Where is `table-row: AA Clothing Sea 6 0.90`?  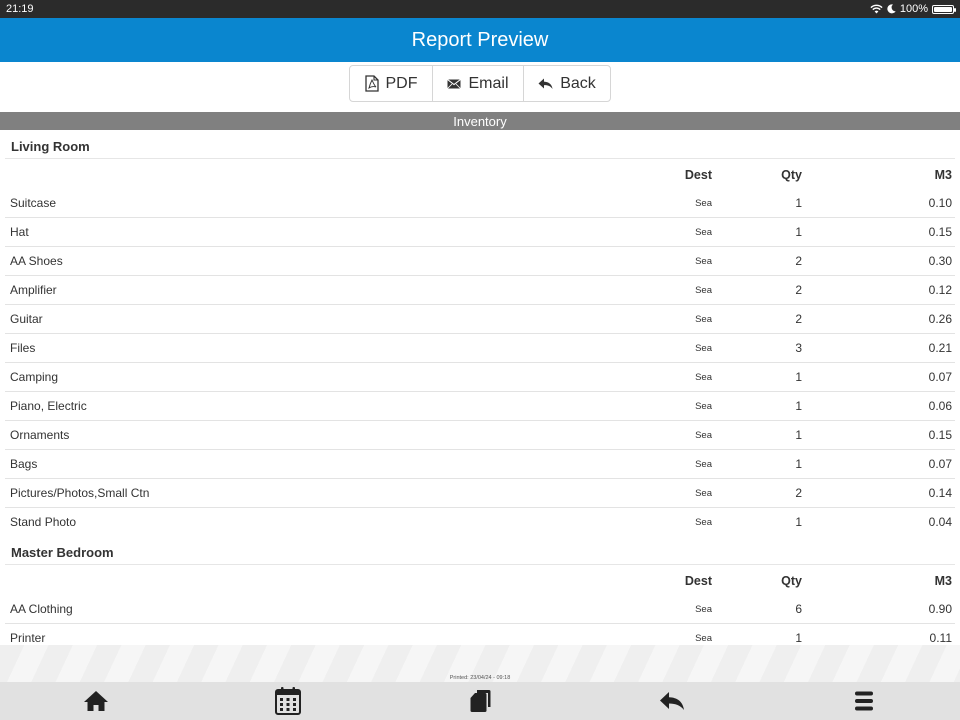
table-row: AA Clothing Sea 6 0.90 is located at coordinates (480, 609).